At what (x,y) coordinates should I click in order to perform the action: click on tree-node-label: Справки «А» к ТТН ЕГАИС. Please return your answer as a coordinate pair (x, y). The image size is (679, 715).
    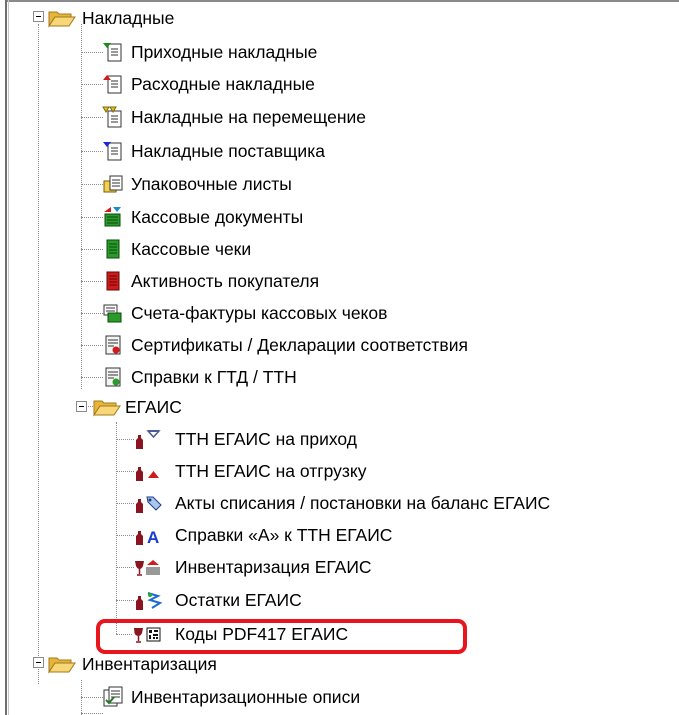
    Looking at the image, I should click on (284, 535).